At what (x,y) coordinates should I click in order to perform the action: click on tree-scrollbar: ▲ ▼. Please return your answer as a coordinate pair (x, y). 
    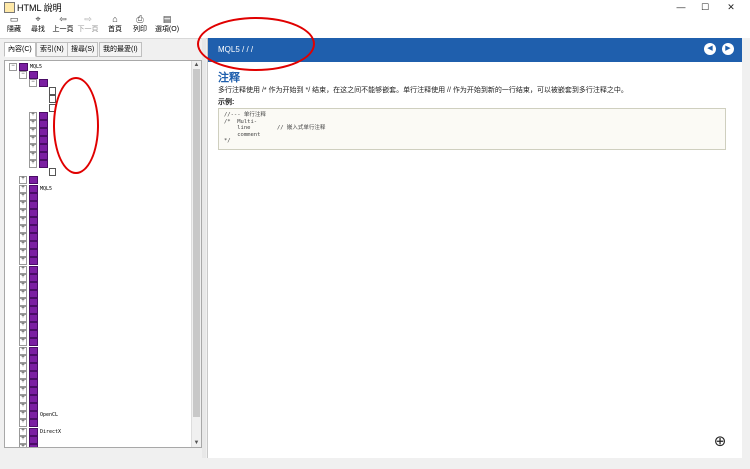
    Looking at the image, I should click on (196, 254).